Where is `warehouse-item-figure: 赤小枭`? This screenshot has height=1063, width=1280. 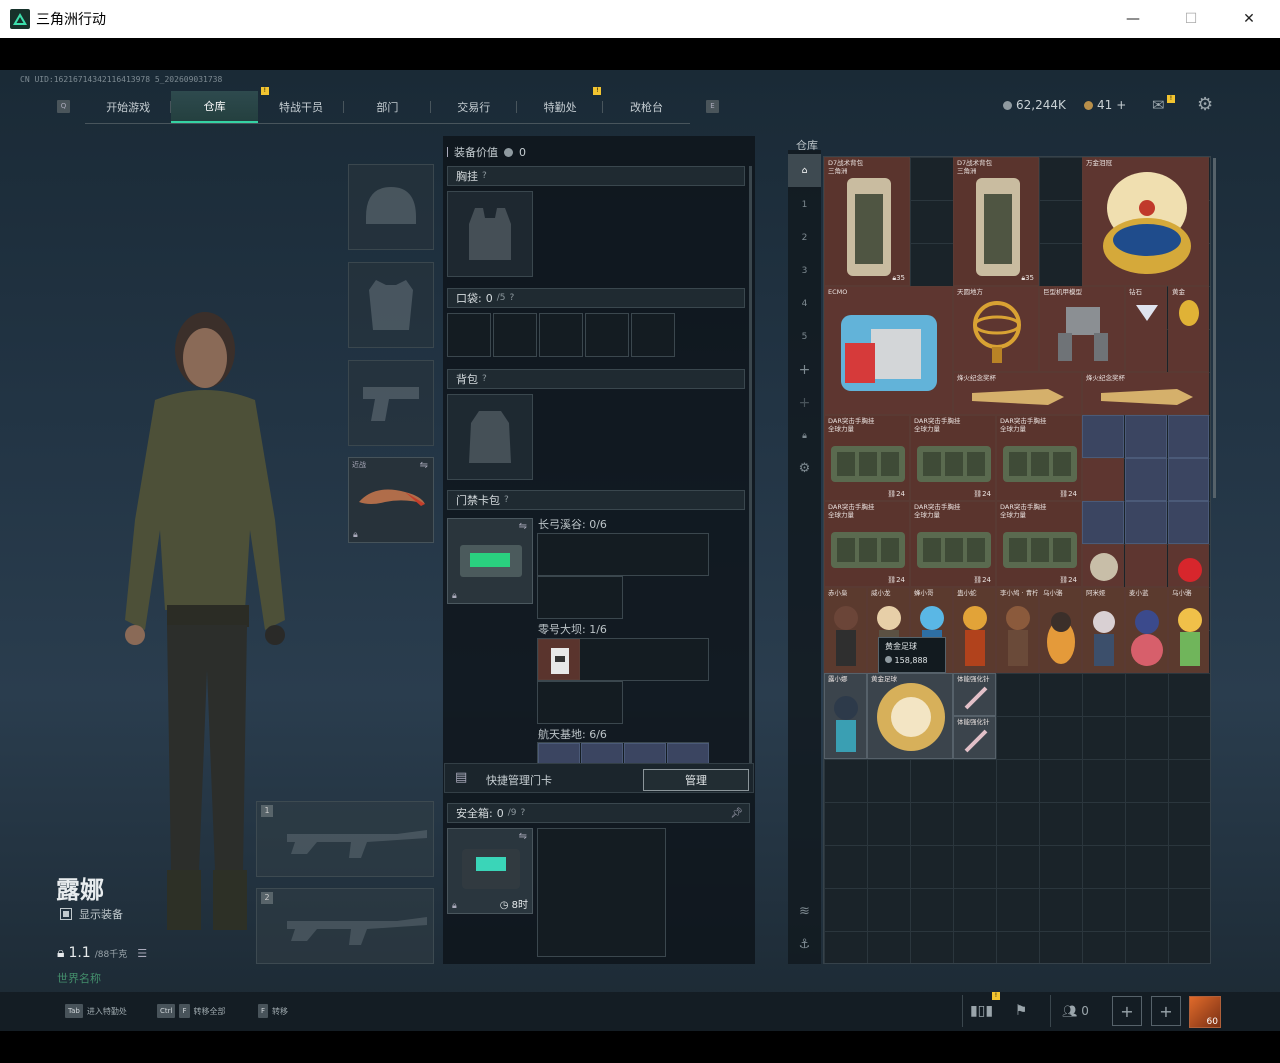
warehouse-item-figure: 赤小枭 is located at coordinates (845, 630).